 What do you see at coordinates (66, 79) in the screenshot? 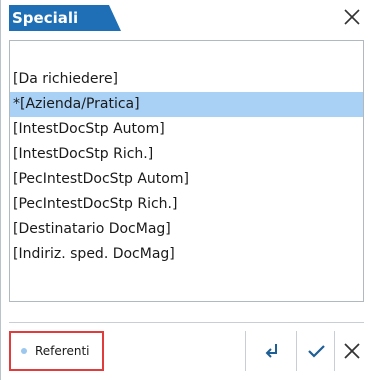
I see `list-item-label: [Da richiedere]` at bounding box center [66, 79].